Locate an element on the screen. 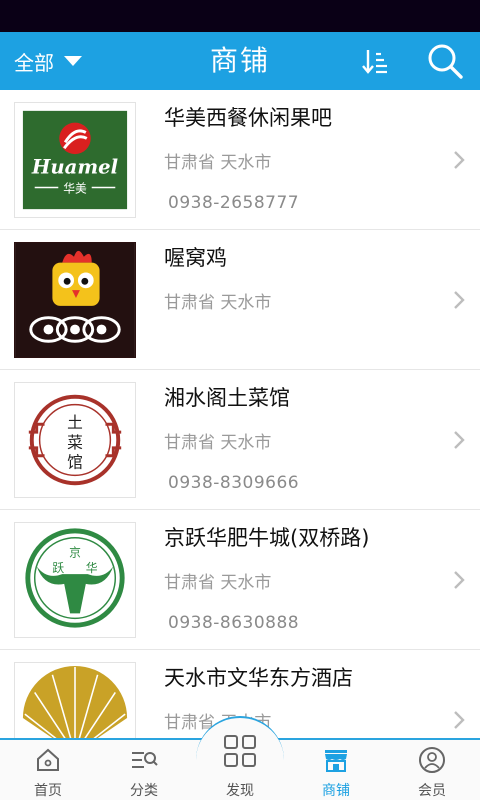 The width and height of the screenshot is (480, 800). svg-text: 跃 is located at coordinates (58, 568).